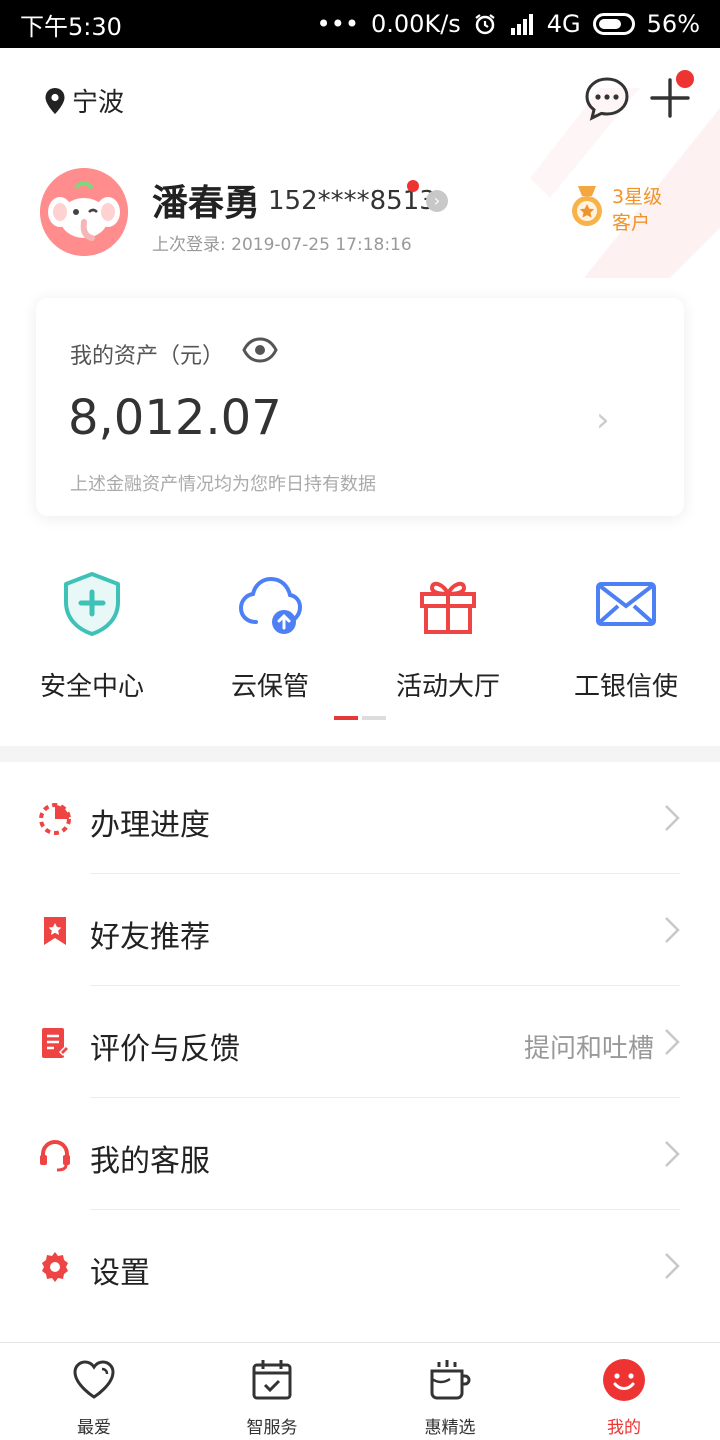 This screenshot has height=1440, width=720. I want to click on profile-arrow-icon: ›, so click(437, 201).